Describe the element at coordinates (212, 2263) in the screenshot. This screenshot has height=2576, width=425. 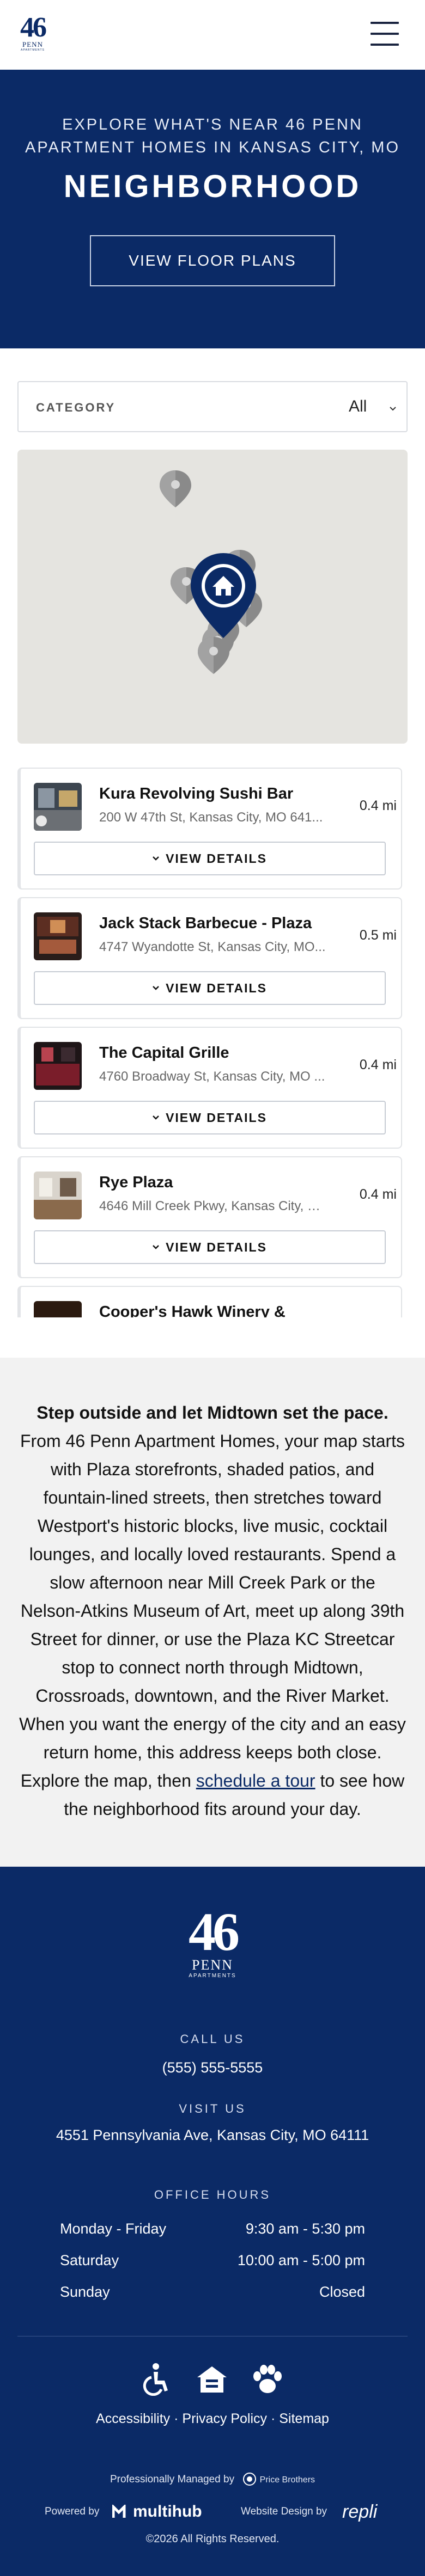
I see `hours-row: Saturday 10:00 am - 5:00 pm` at that location.